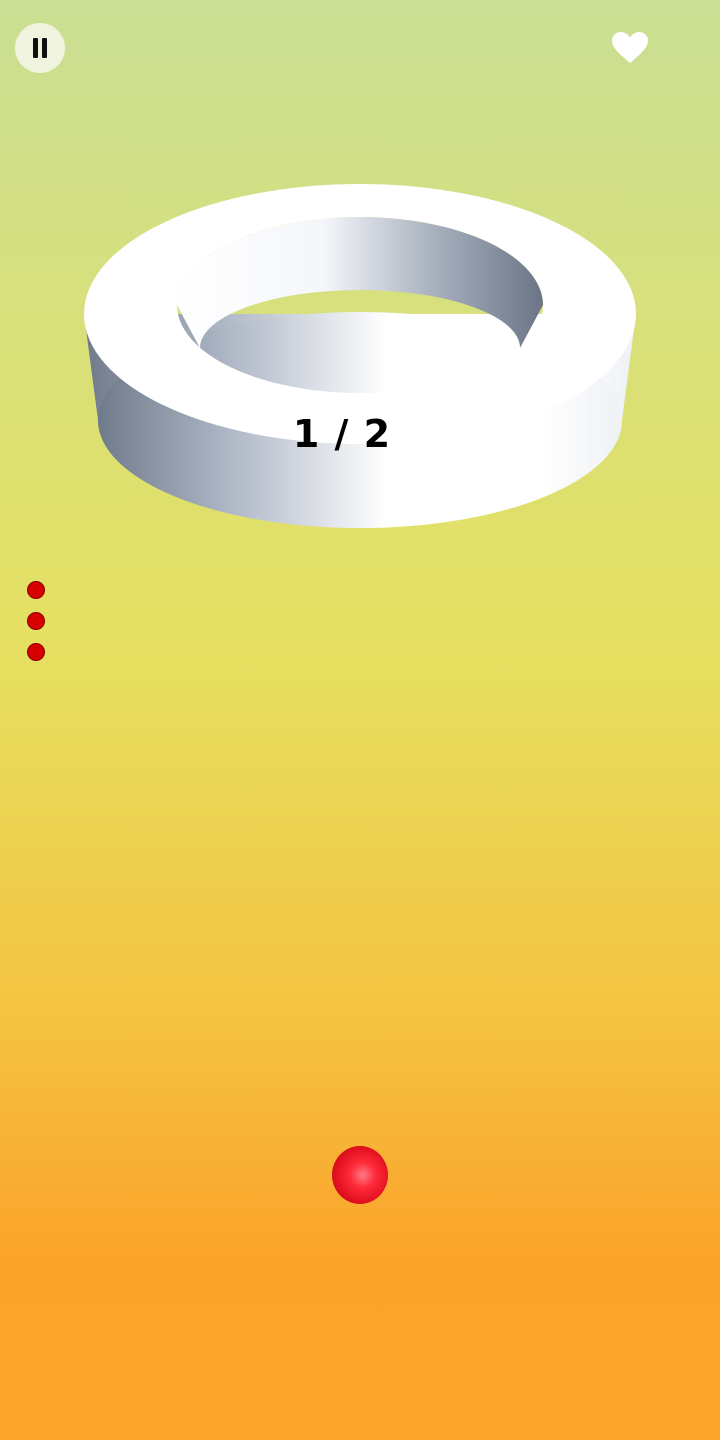 The height and width of the screenshot is (1440, 720). Describe the element at coordinates (342, 434) in the screenshot. I see `level-progress-text: 1 / 2` at that location.